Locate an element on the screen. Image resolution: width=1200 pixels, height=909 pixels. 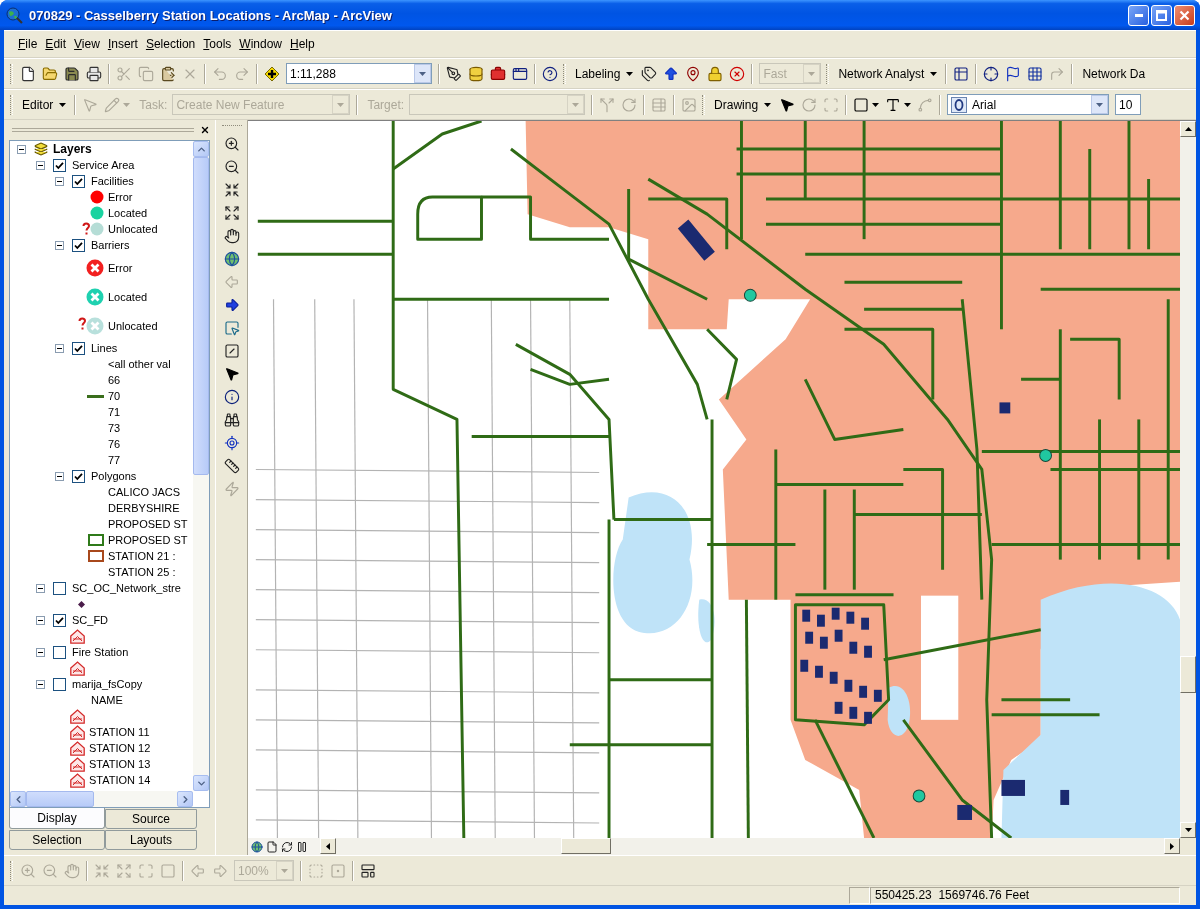
ruler-icon is located at coordinates (231, 466).